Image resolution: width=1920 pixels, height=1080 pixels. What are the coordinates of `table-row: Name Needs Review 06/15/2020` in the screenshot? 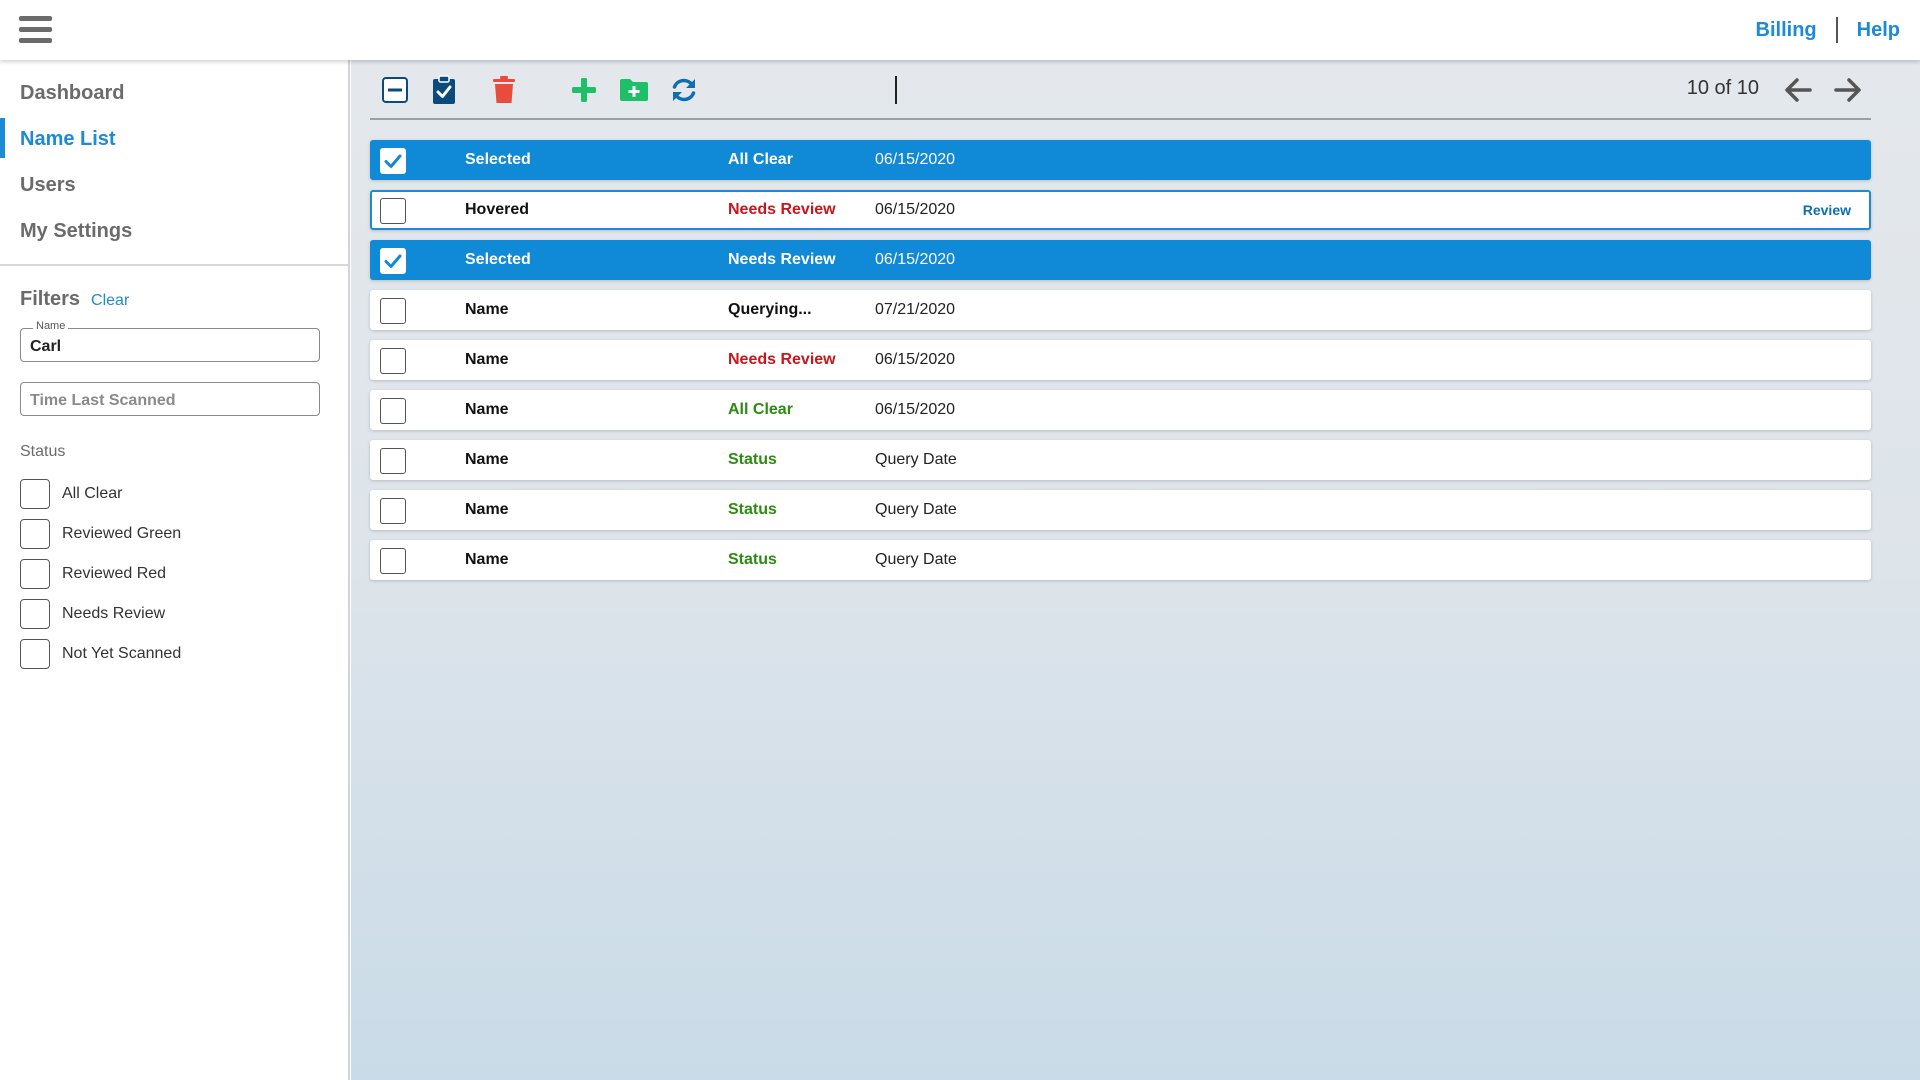 It's located at (1120, 360).